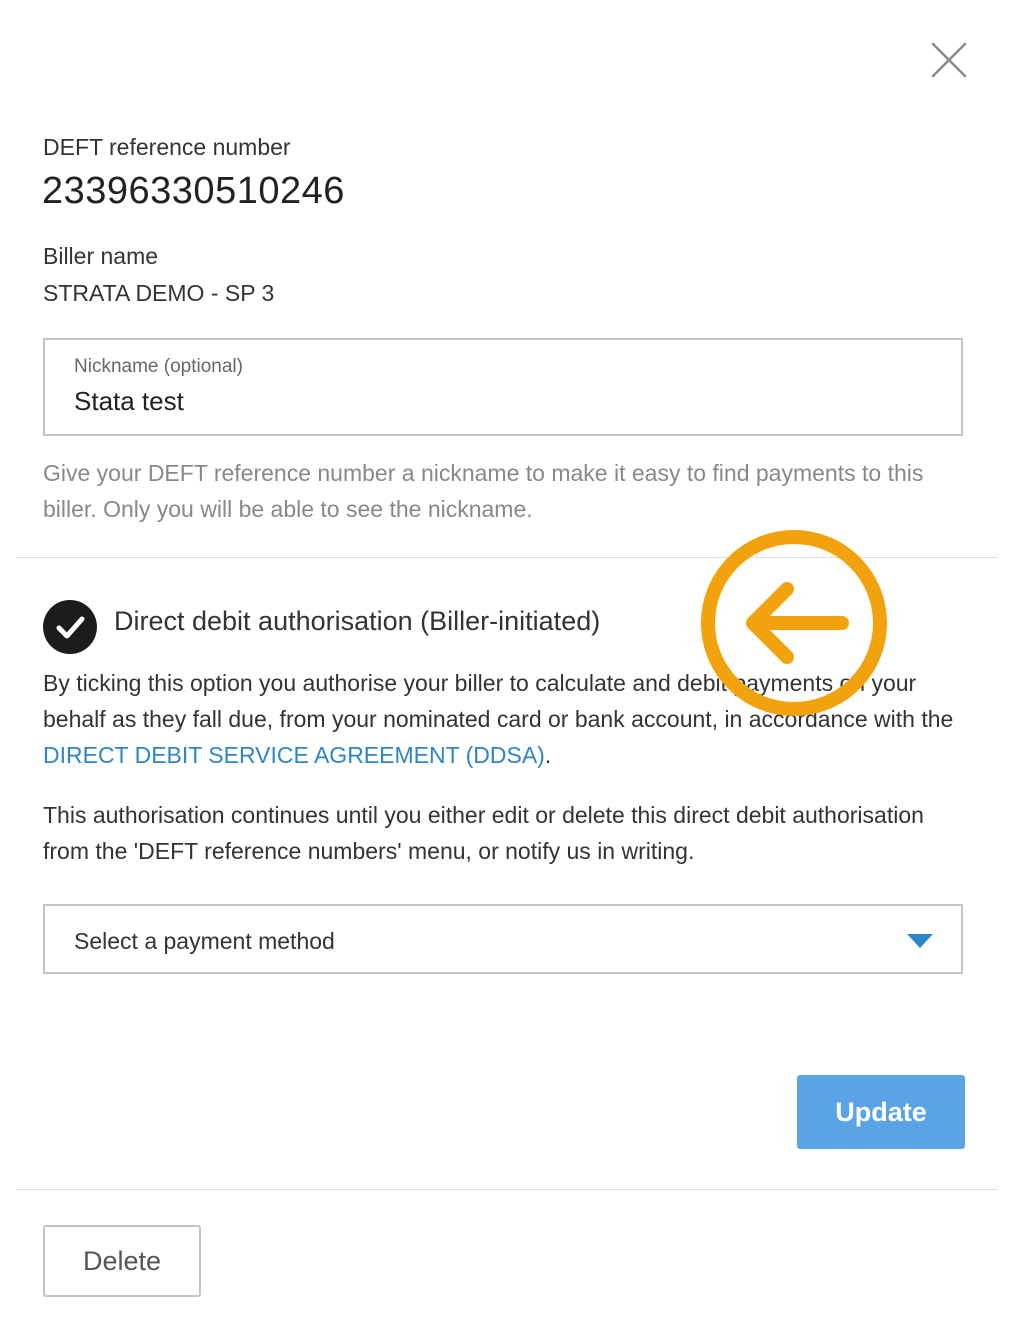 The height and width of the screenshot is (1321, 1013). What do you see at coordinates (167, 147) in the screenshot?
I see `reference-number-label: DEFT reference number` at bounding box center [167, 147].